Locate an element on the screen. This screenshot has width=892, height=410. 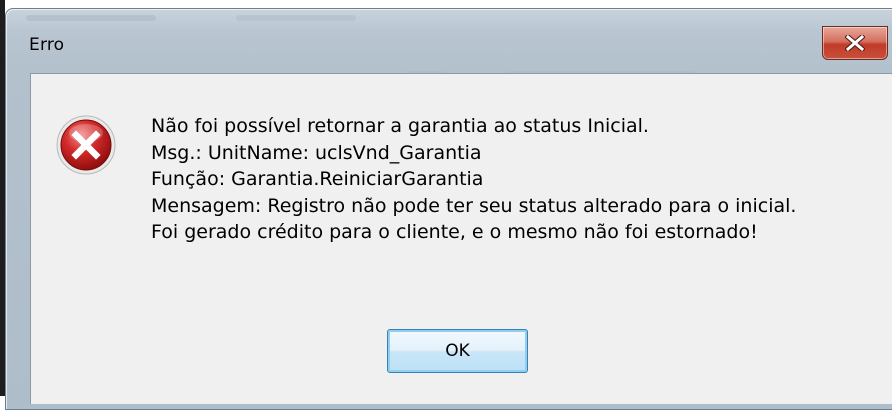
message-line: Msg.: UnitName: uclsVnd_Garantia is located at coordinates (316, 152).